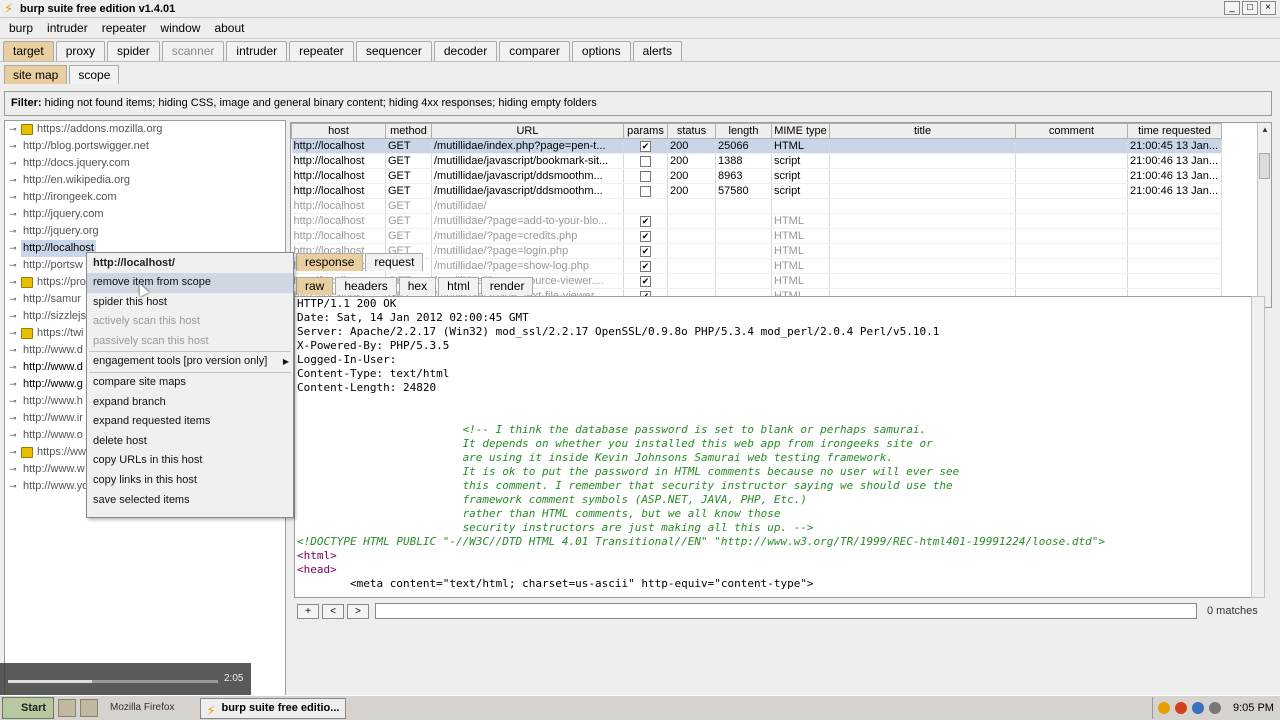 The width and height of the screenshot is (1280, 720). Describe the element at coordinates (113, 681) in the screenshot. I see `video-progress-bar` at that location.